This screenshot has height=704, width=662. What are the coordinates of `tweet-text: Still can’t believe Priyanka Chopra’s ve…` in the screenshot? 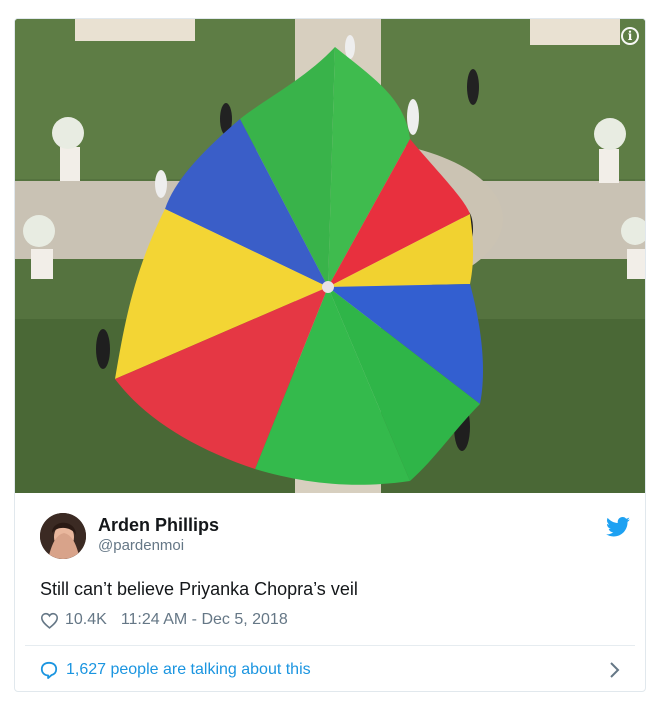 It's located at (199, 589).